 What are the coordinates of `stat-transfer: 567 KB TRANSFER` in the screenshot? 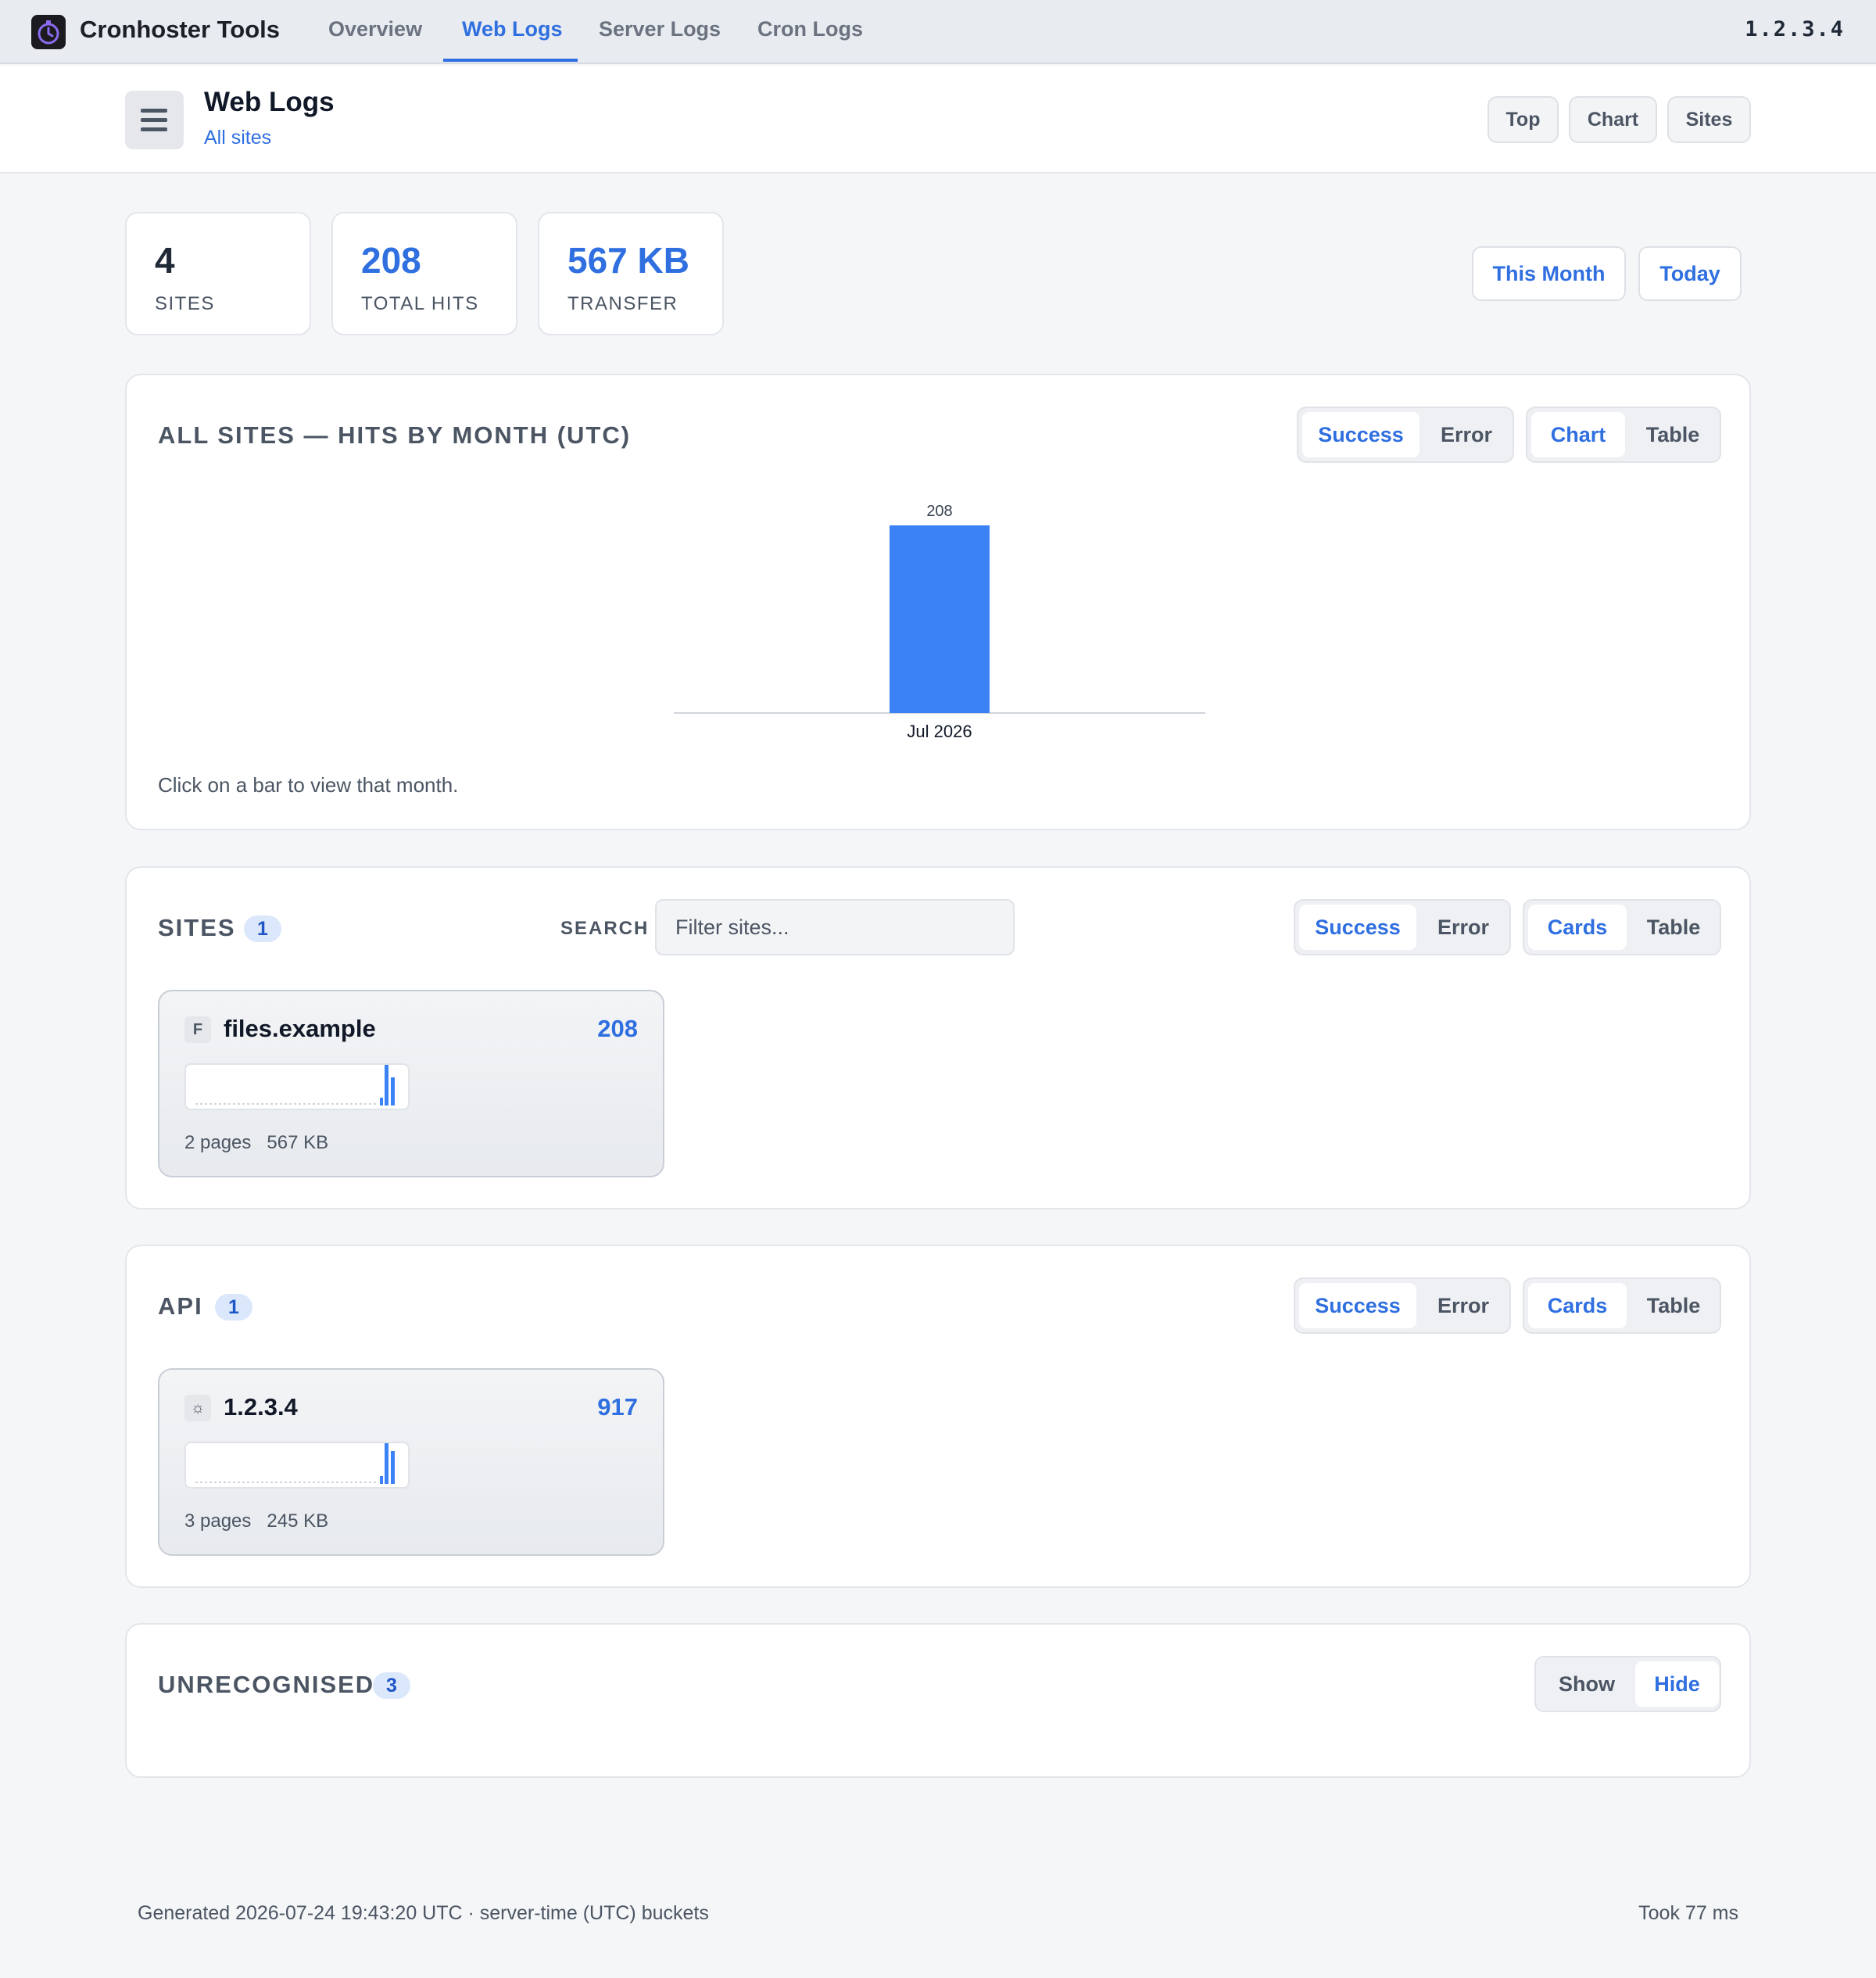 It's located at (631, 274).